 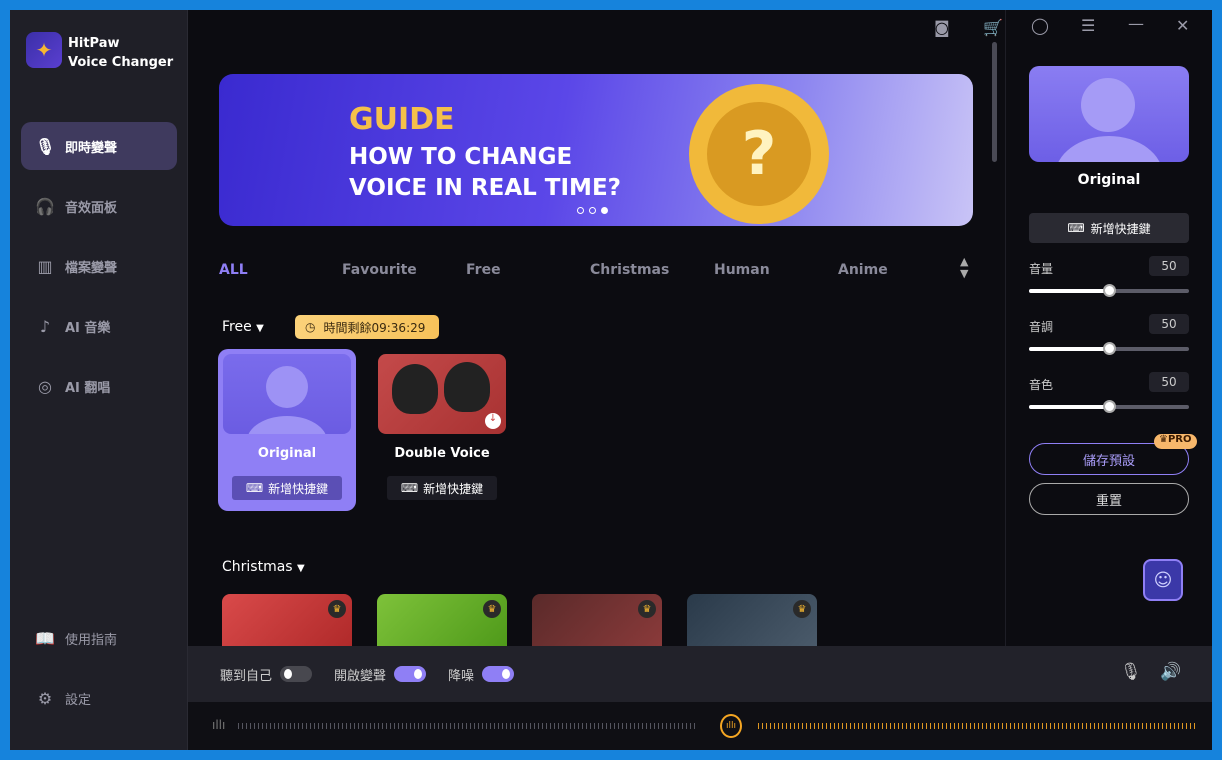 What do you see at coordinates (1109, 290) in the screenshot?
I see `volume-slider` at bounding box center [1109, 290].